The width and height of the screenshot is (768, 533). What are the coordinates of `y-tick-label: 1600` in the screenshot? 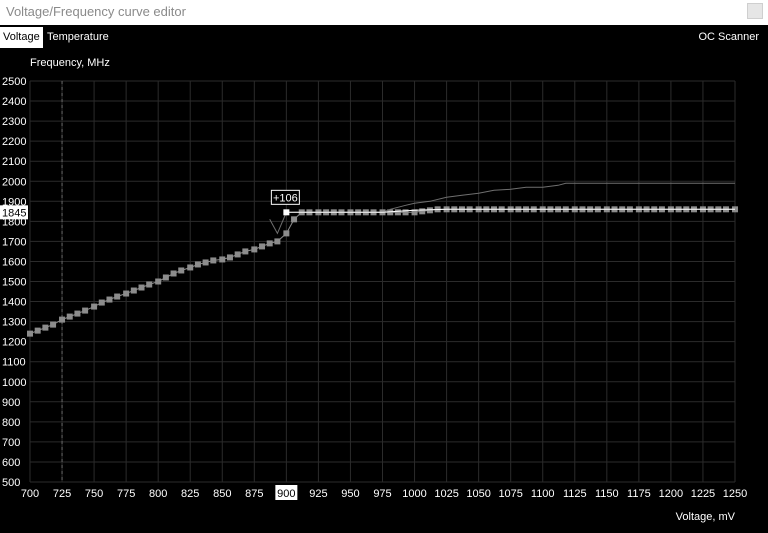 It's located at (14, 262).